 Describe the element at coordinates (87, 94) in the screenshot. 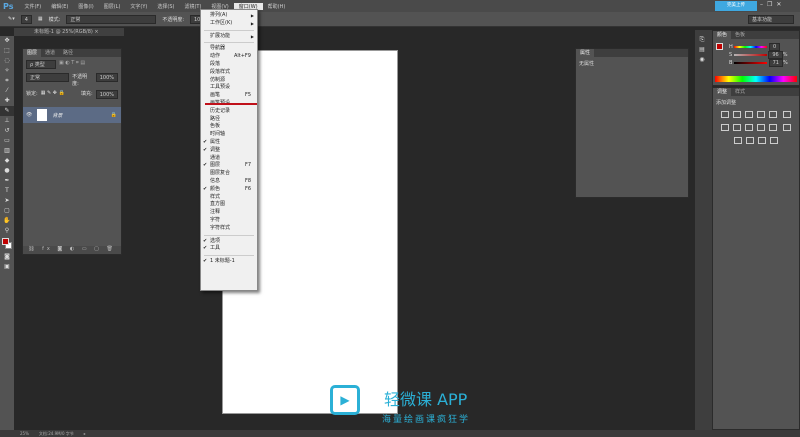

I see `fill-label: 填充:` at that location.